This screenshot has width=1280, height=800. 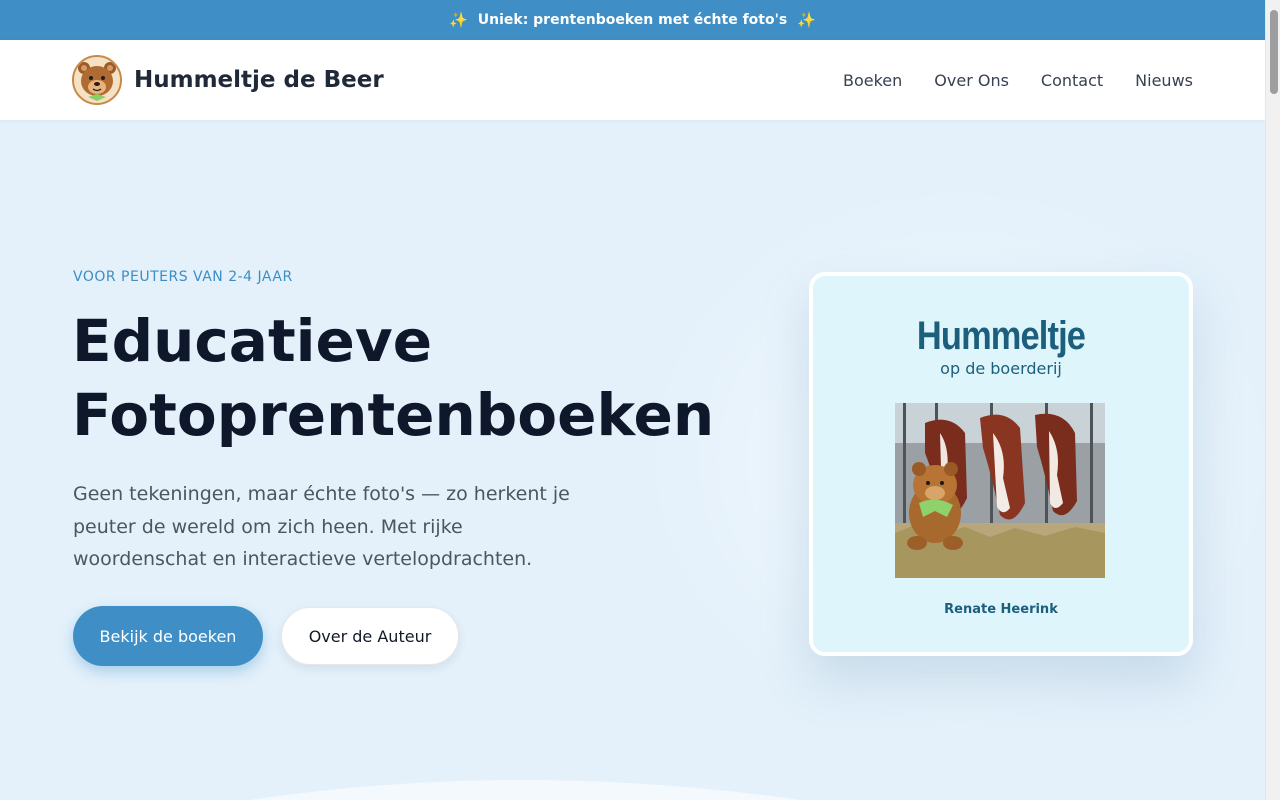 What do you see at coordinates (872, 80) in the screenshot?
I see `nav-link-boeken: Boeken` at bounding box center [872, 80].